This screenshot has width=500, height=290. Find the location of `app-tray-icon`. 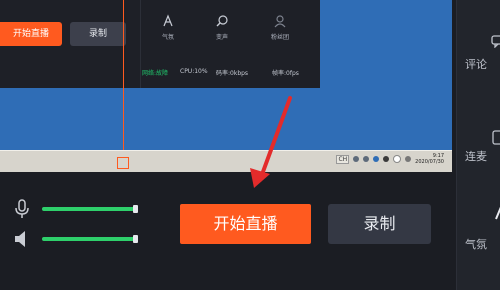

app-tray-icon is located at coordinates (386, 159).